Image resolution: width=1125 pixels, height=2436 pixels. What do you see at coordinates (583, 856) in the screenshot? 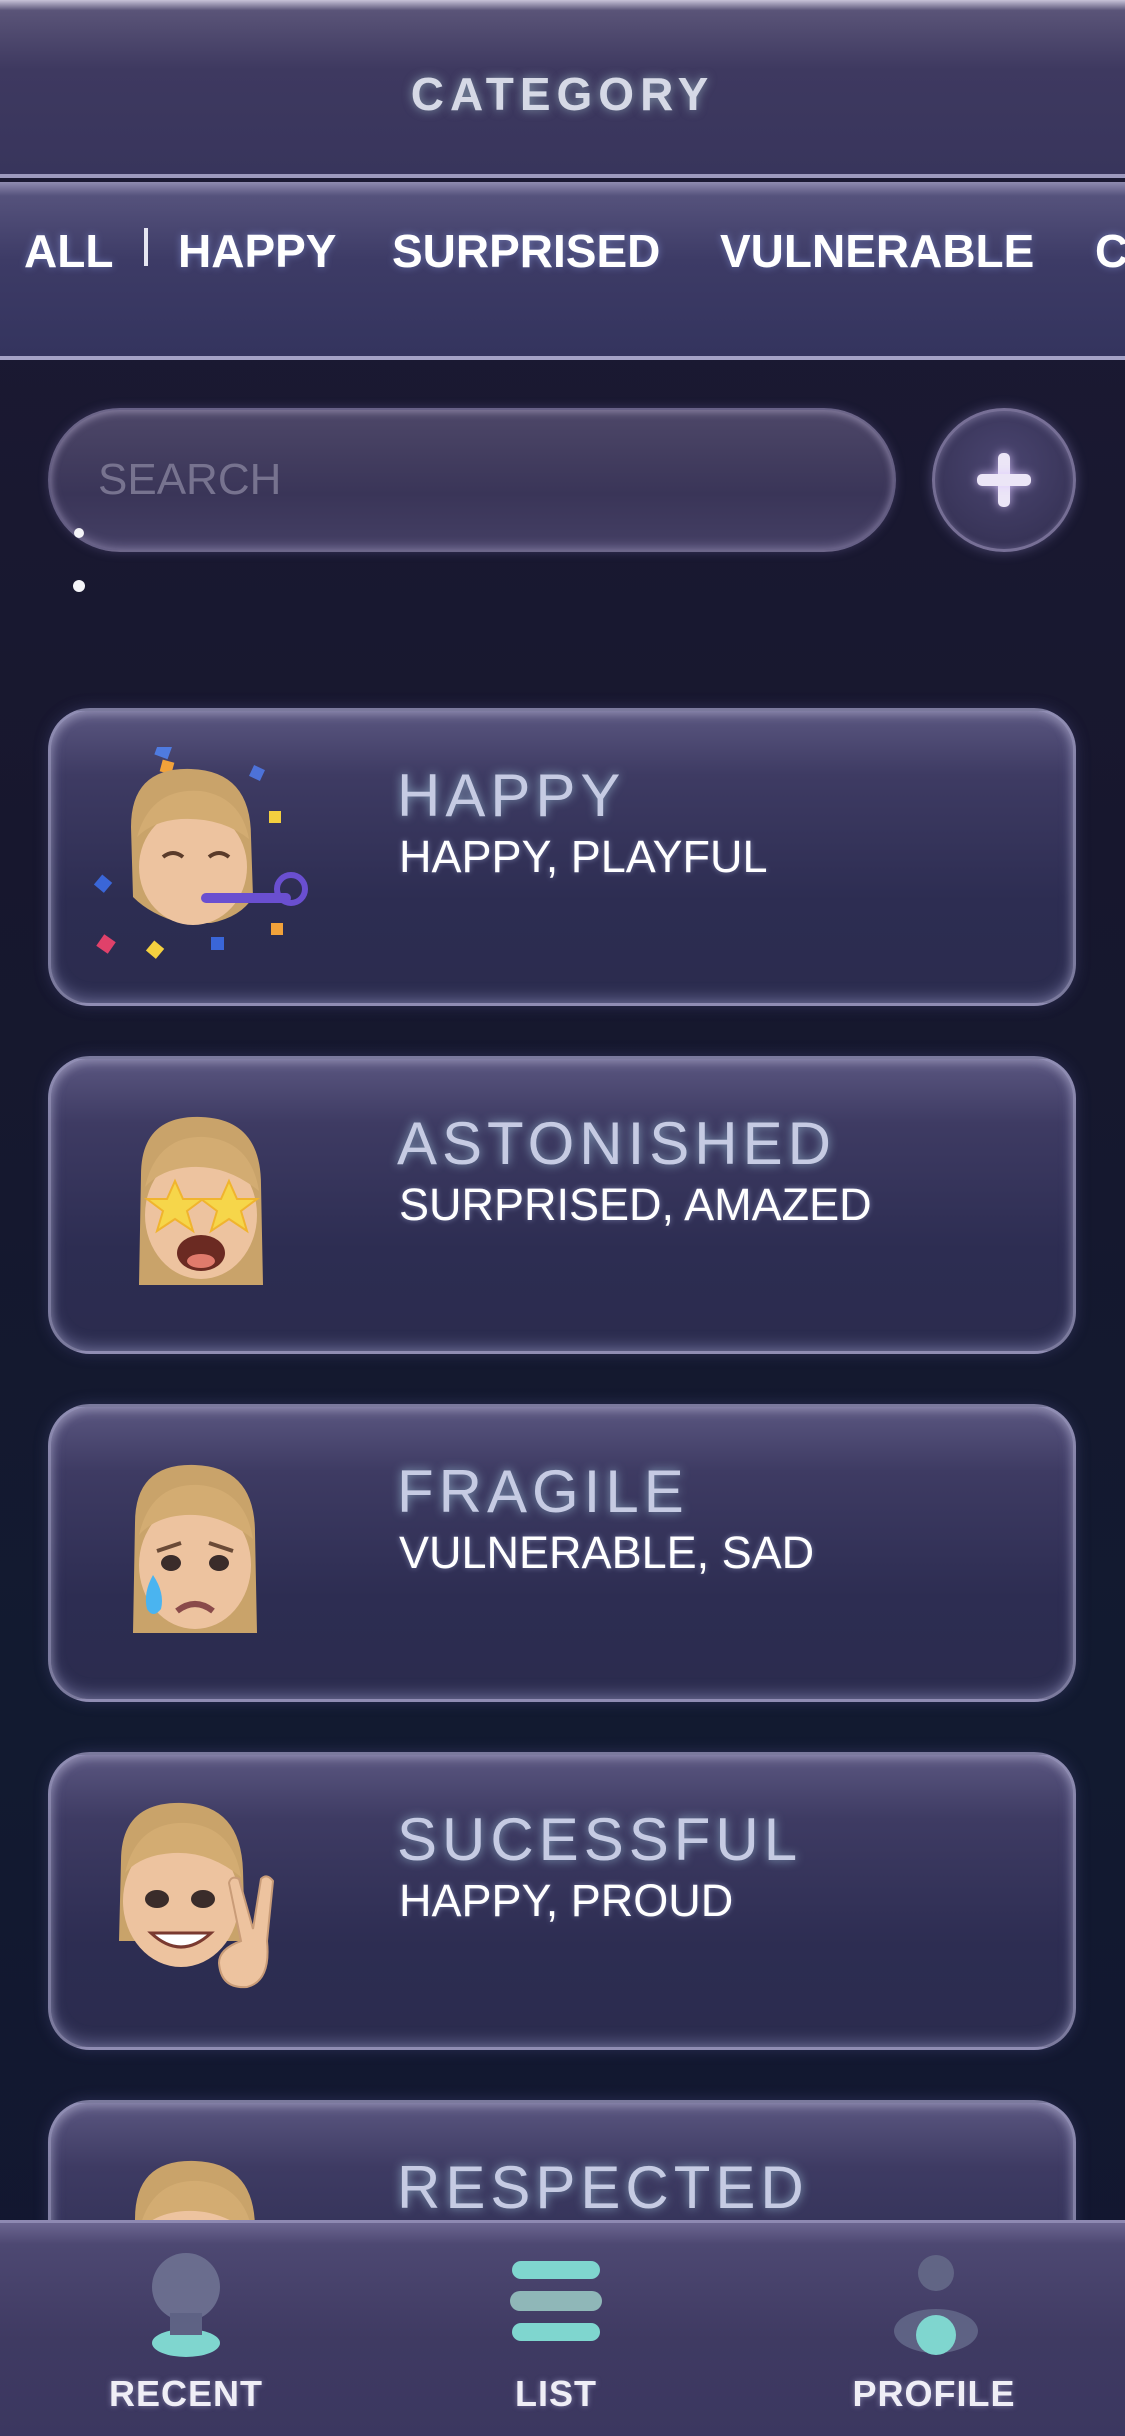
I see `card-subtitle: HAPPY, PLAYFUL` at bounding box center [583, 856].